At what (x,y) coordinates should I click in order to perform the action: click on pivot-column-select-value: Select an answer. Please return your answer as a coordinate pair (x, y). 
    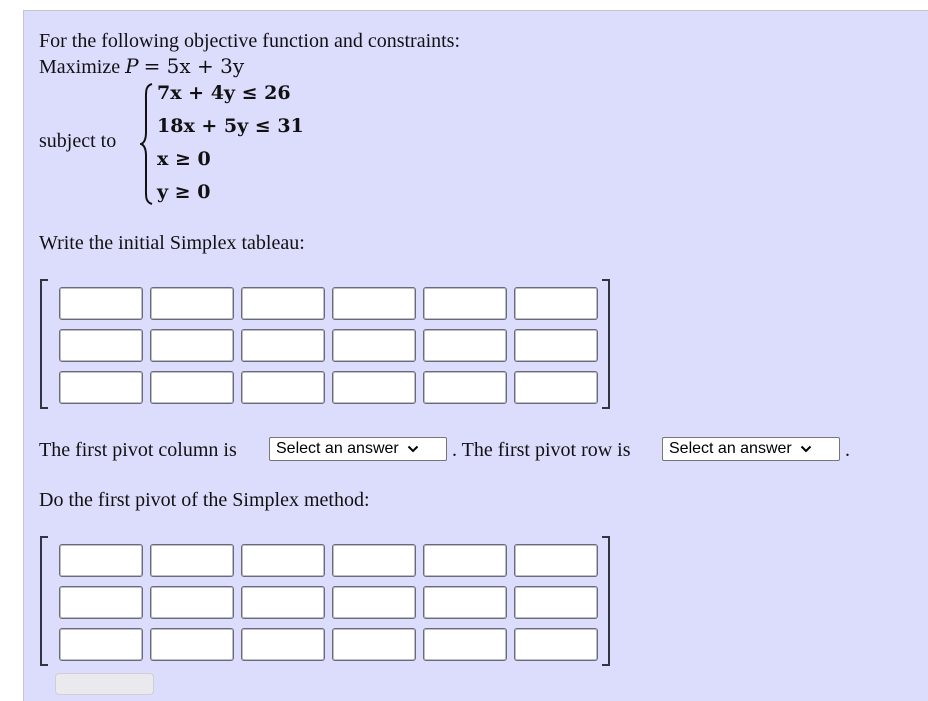
    Looking at the image, I should click on (337, 448).